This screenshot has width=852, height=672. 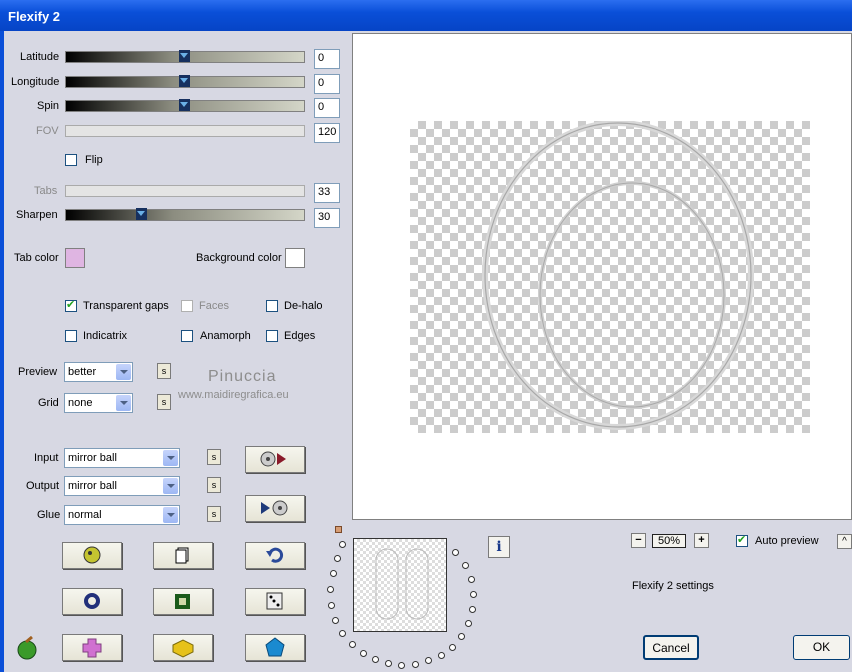 I want to click on input-value: mirror ball, so click(x=92, y=458).